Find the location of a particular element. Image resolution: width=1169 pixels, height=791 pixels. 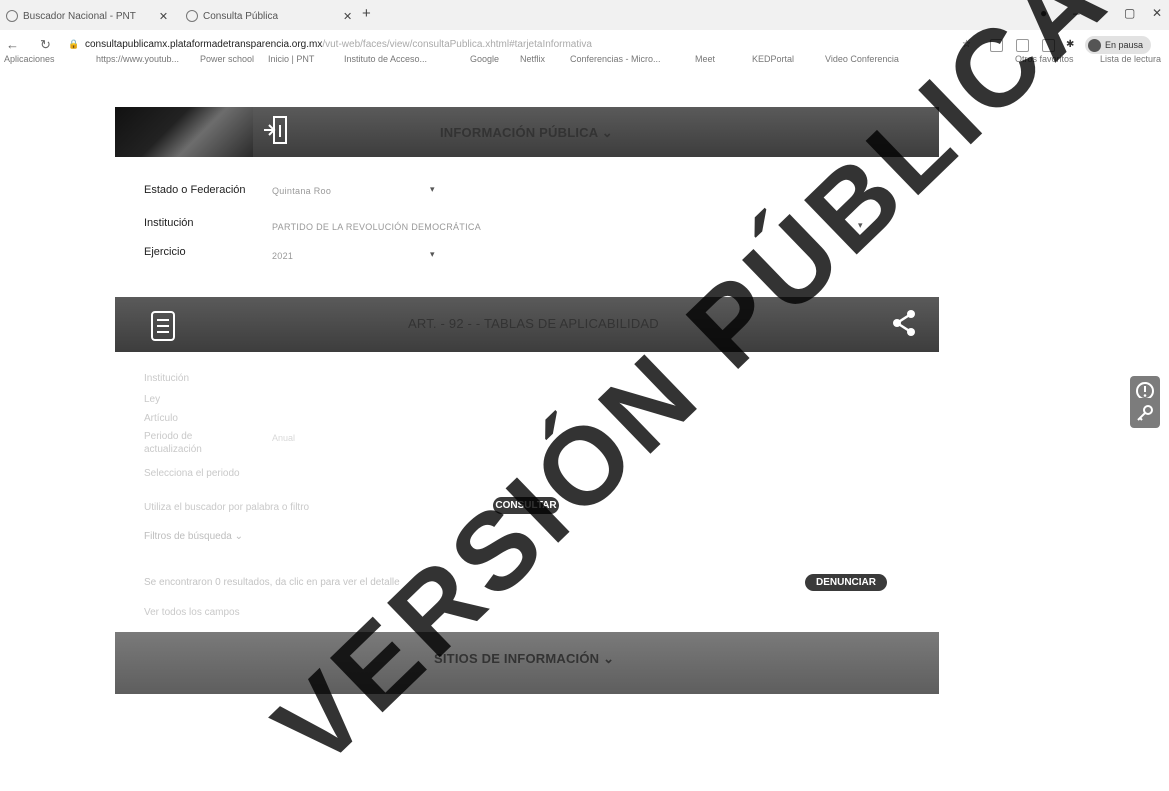

detail-seleccione-label: Selecciona el periodo is located at coordinates (192, 473).